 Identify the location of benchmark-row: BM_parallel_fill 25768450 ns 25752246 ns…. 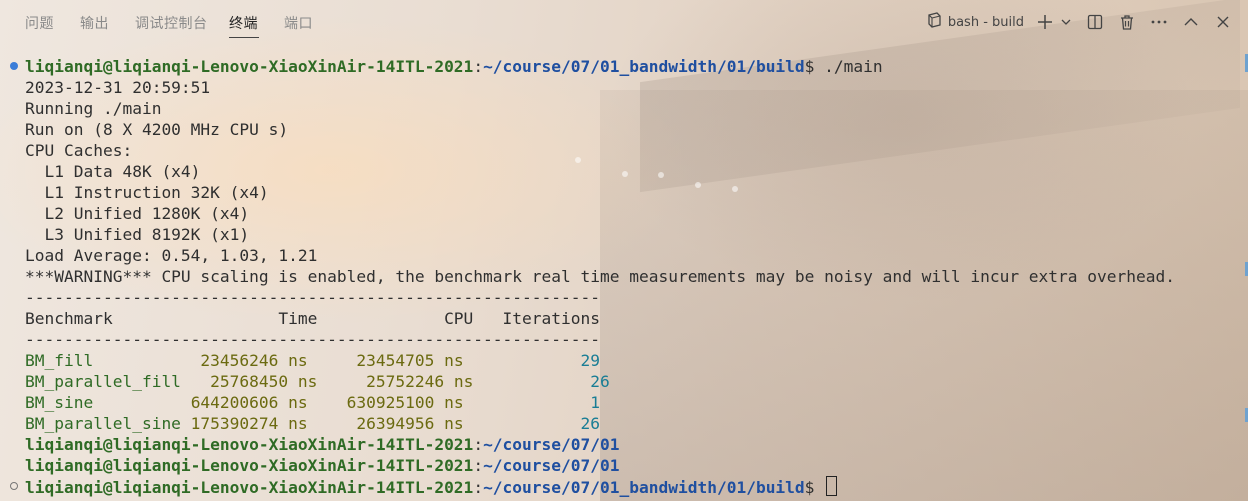
(317, 381).